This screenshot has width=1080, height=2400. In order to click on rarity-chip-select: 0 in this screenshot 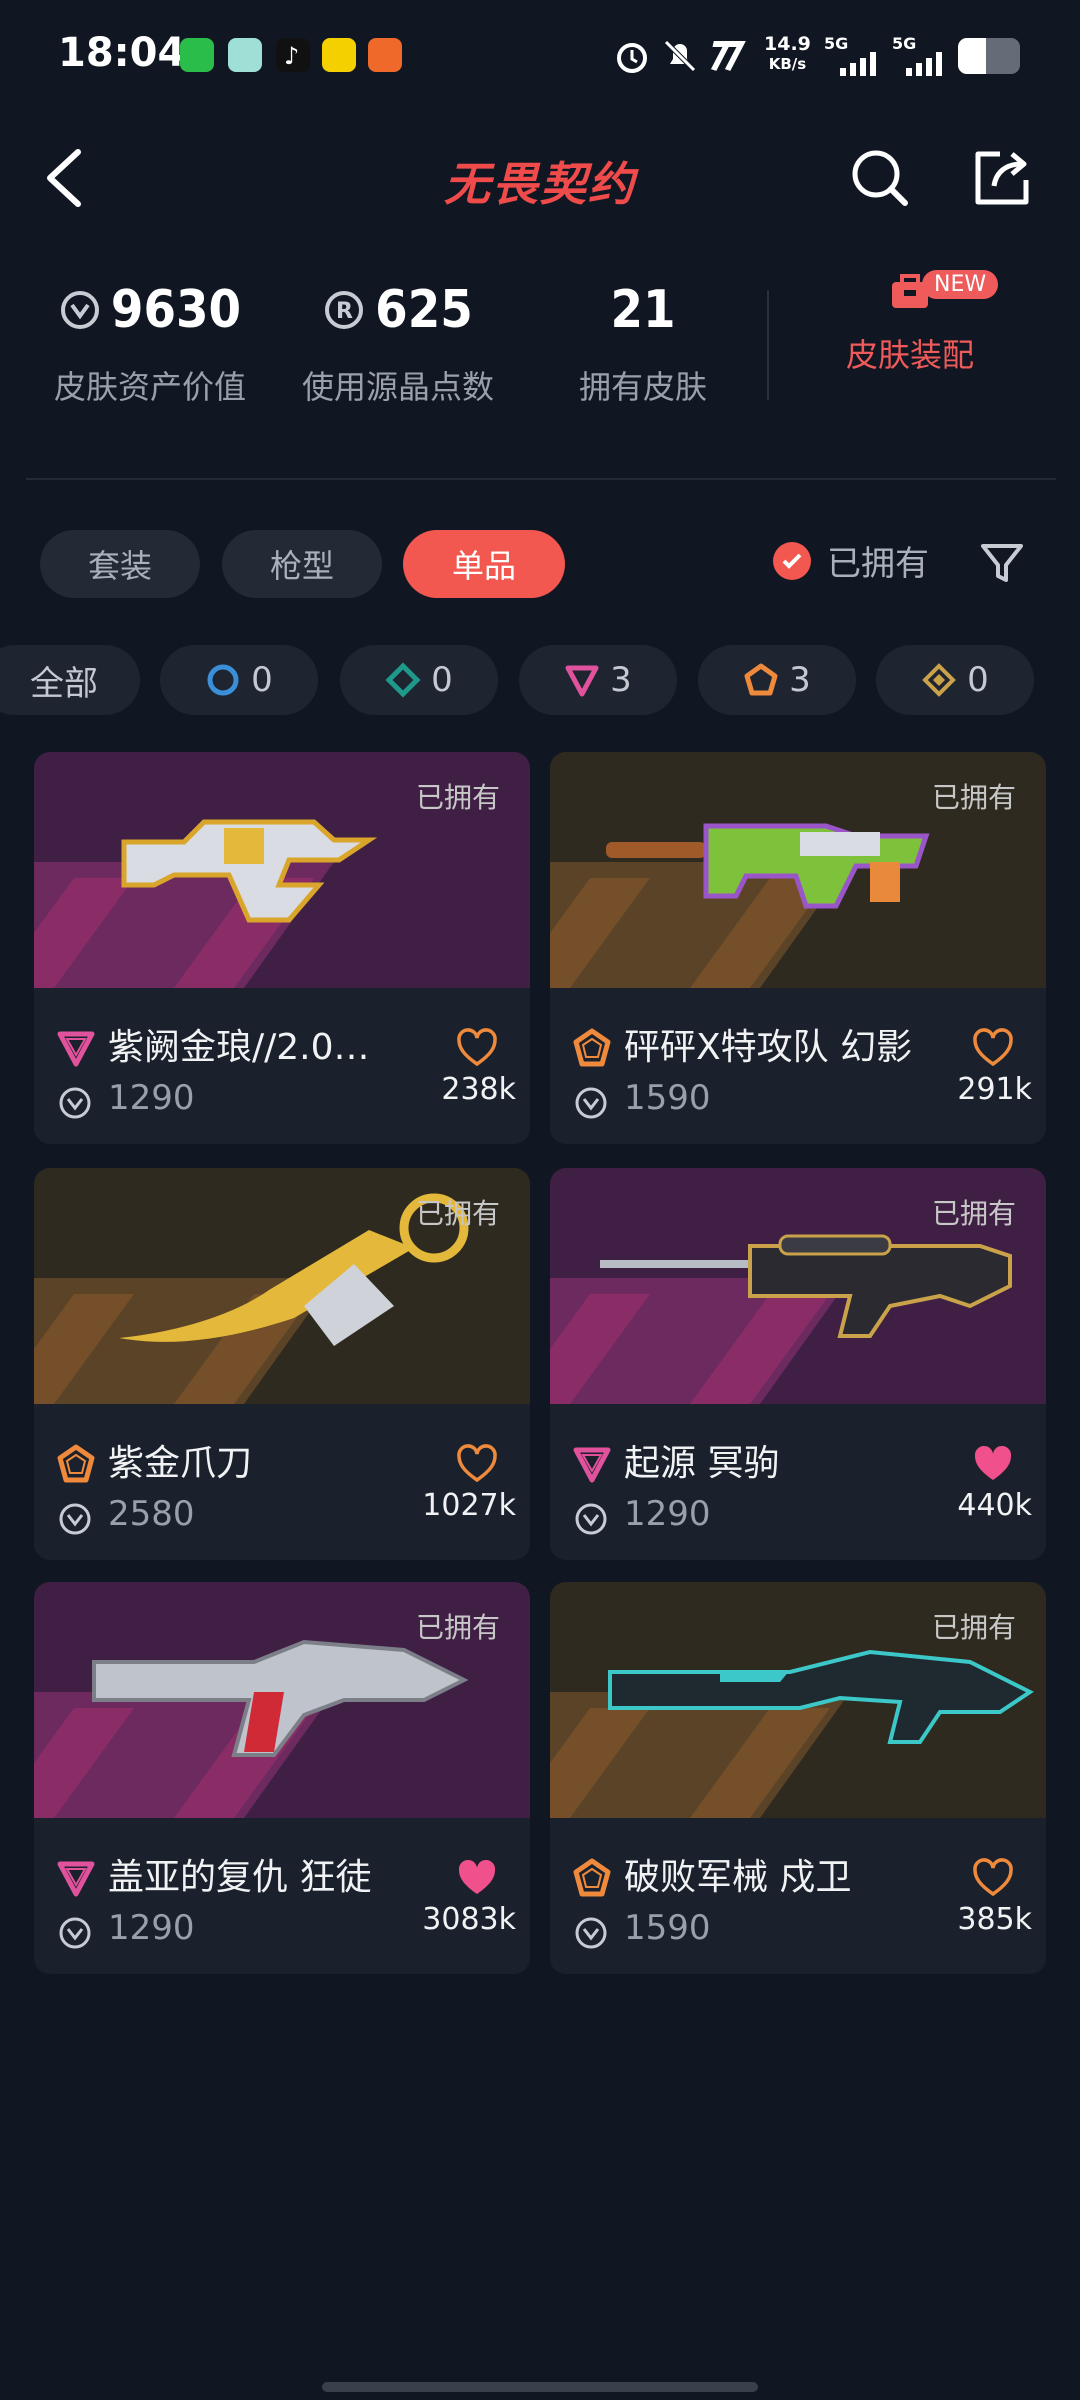, I will do `click(239, 680)`.